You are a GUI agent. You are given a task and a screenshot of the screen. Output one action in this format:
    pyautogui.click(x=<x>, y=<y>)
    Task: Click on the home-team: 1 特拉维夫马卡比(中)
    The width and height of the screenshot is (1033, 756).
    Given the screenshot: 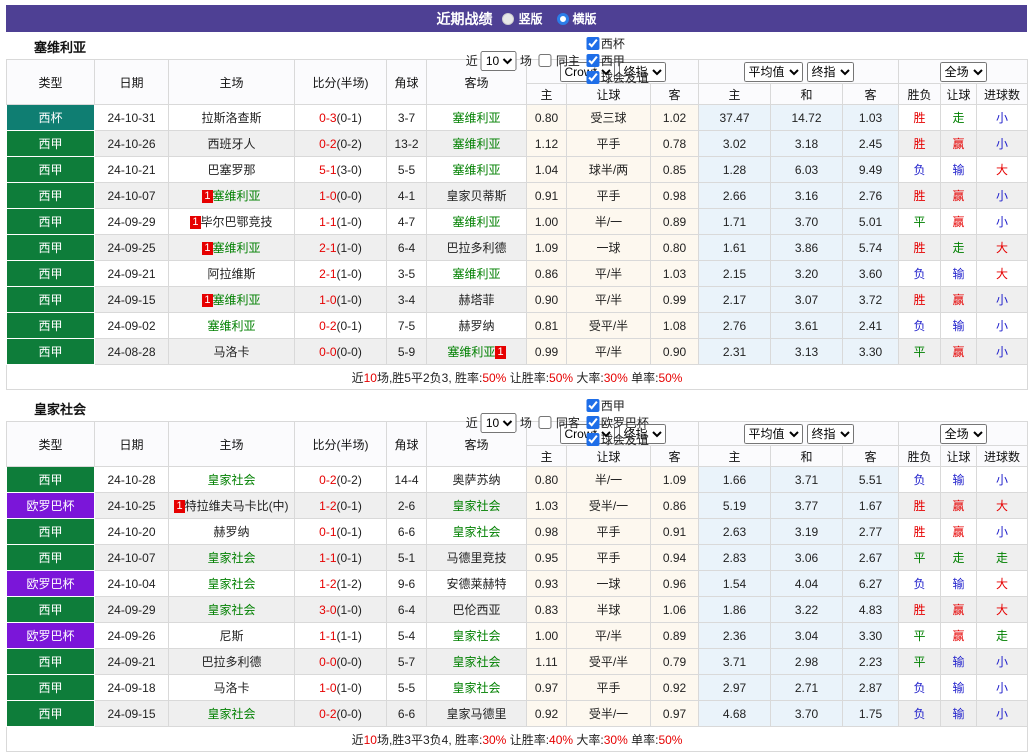 What is the action you would take?
    pyautogui.click(x=231, y=506)
    